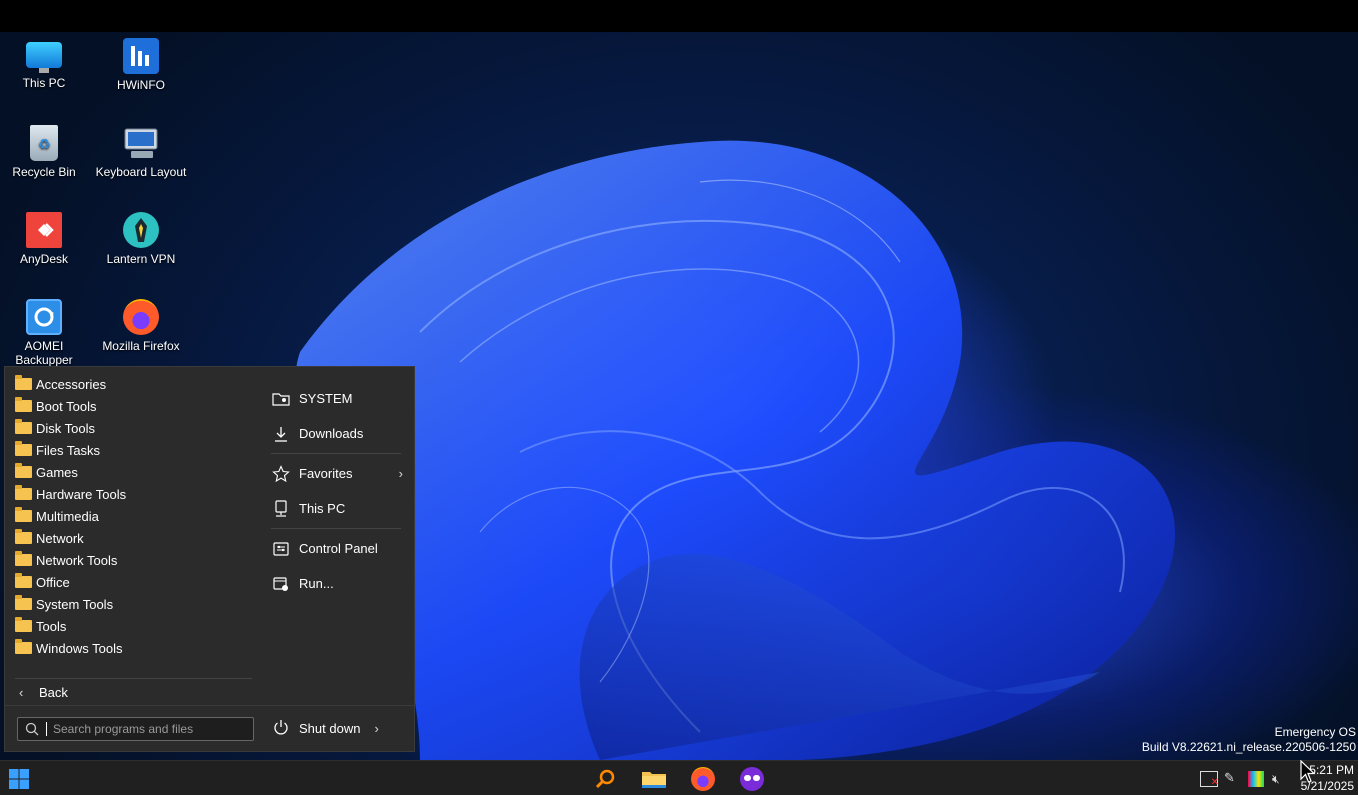 This screenshot has width=1358, height=795. I want to click on search-box, so click(135, 729).